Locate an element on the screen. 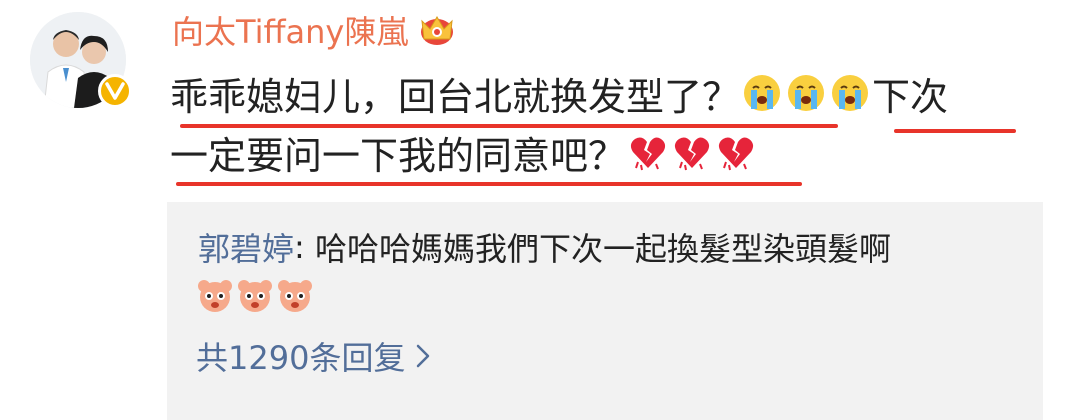 This screenshot has height=420, width=1079. post-text-1-tail: 下次 is located at coordinates (910, 96).